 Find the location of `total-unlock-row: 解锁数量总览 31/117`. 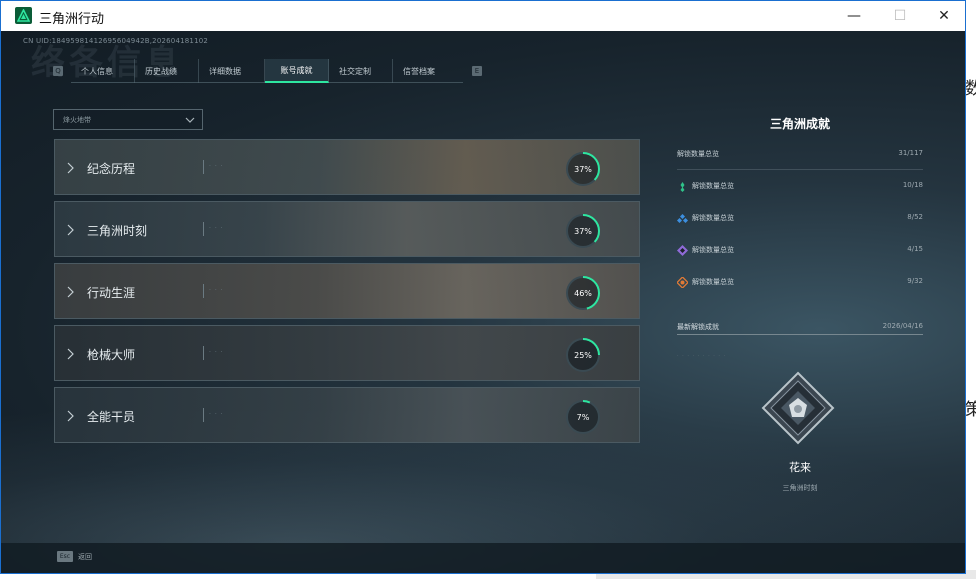

total-unlock-row: 解锁数量总览 31/117 is located at coordinates (800, 156).